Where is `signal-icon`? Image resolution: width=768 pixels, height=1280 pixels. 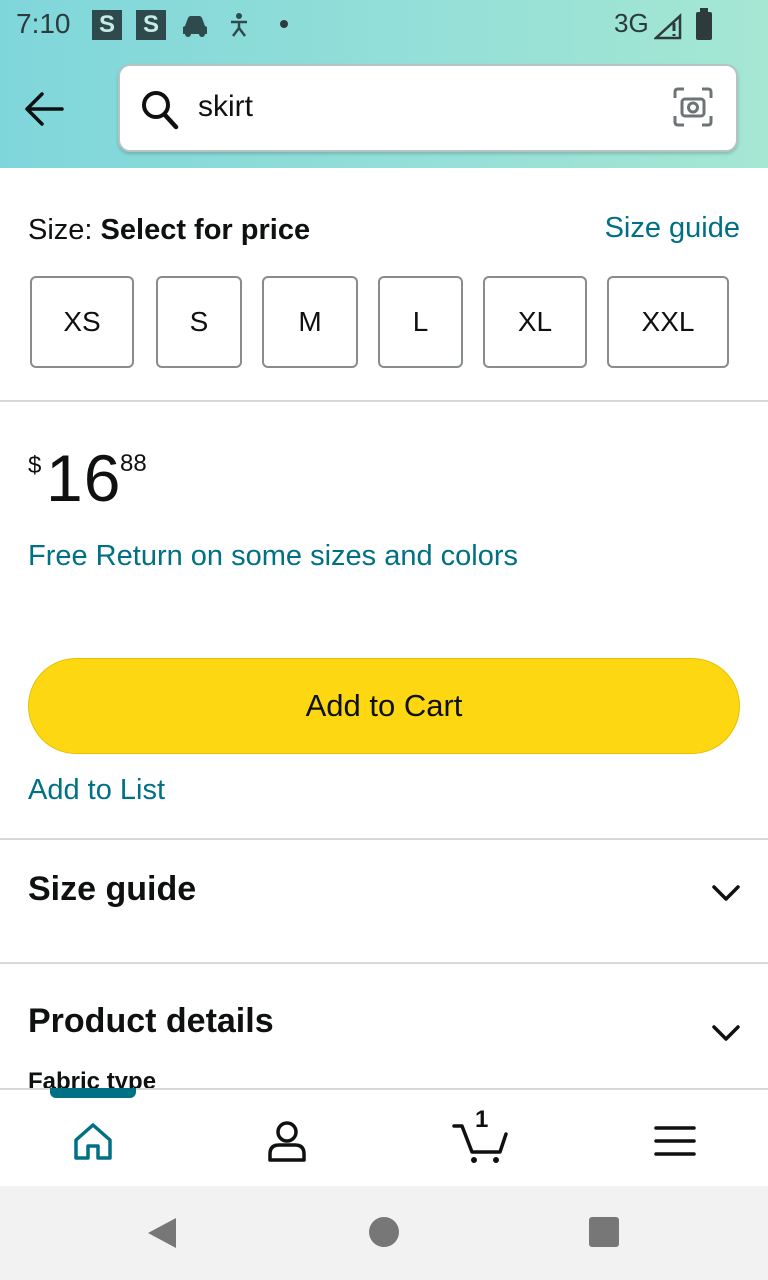
signal-icon is located at coordinates (668, 26).